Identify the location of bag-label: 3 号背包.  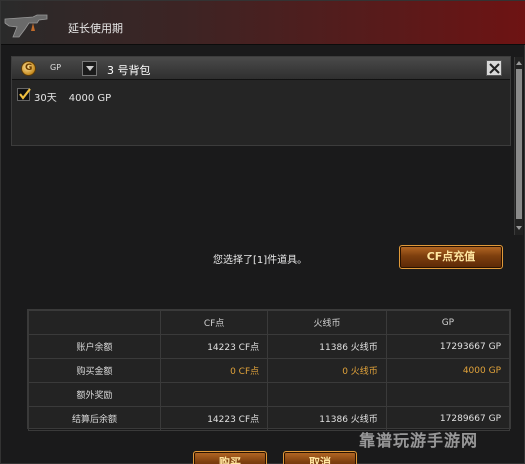
(129, 70).